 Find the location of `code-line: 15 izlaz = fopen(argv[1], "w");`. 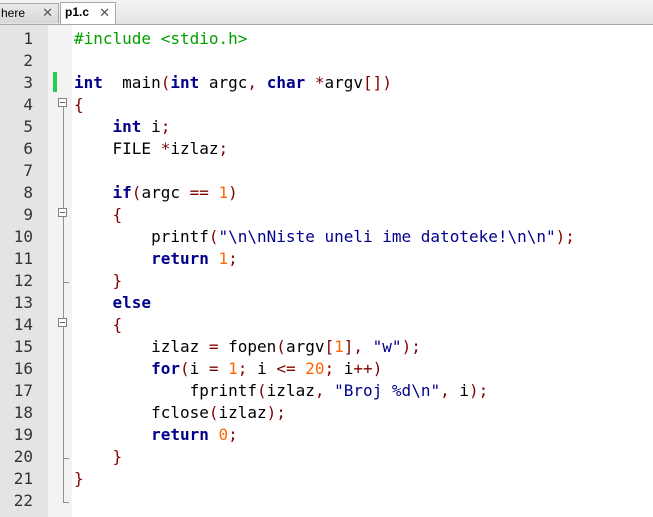

code-line: 15 izlaz = fopen(argv[1], "w"); is located at coordinates (326, 347).